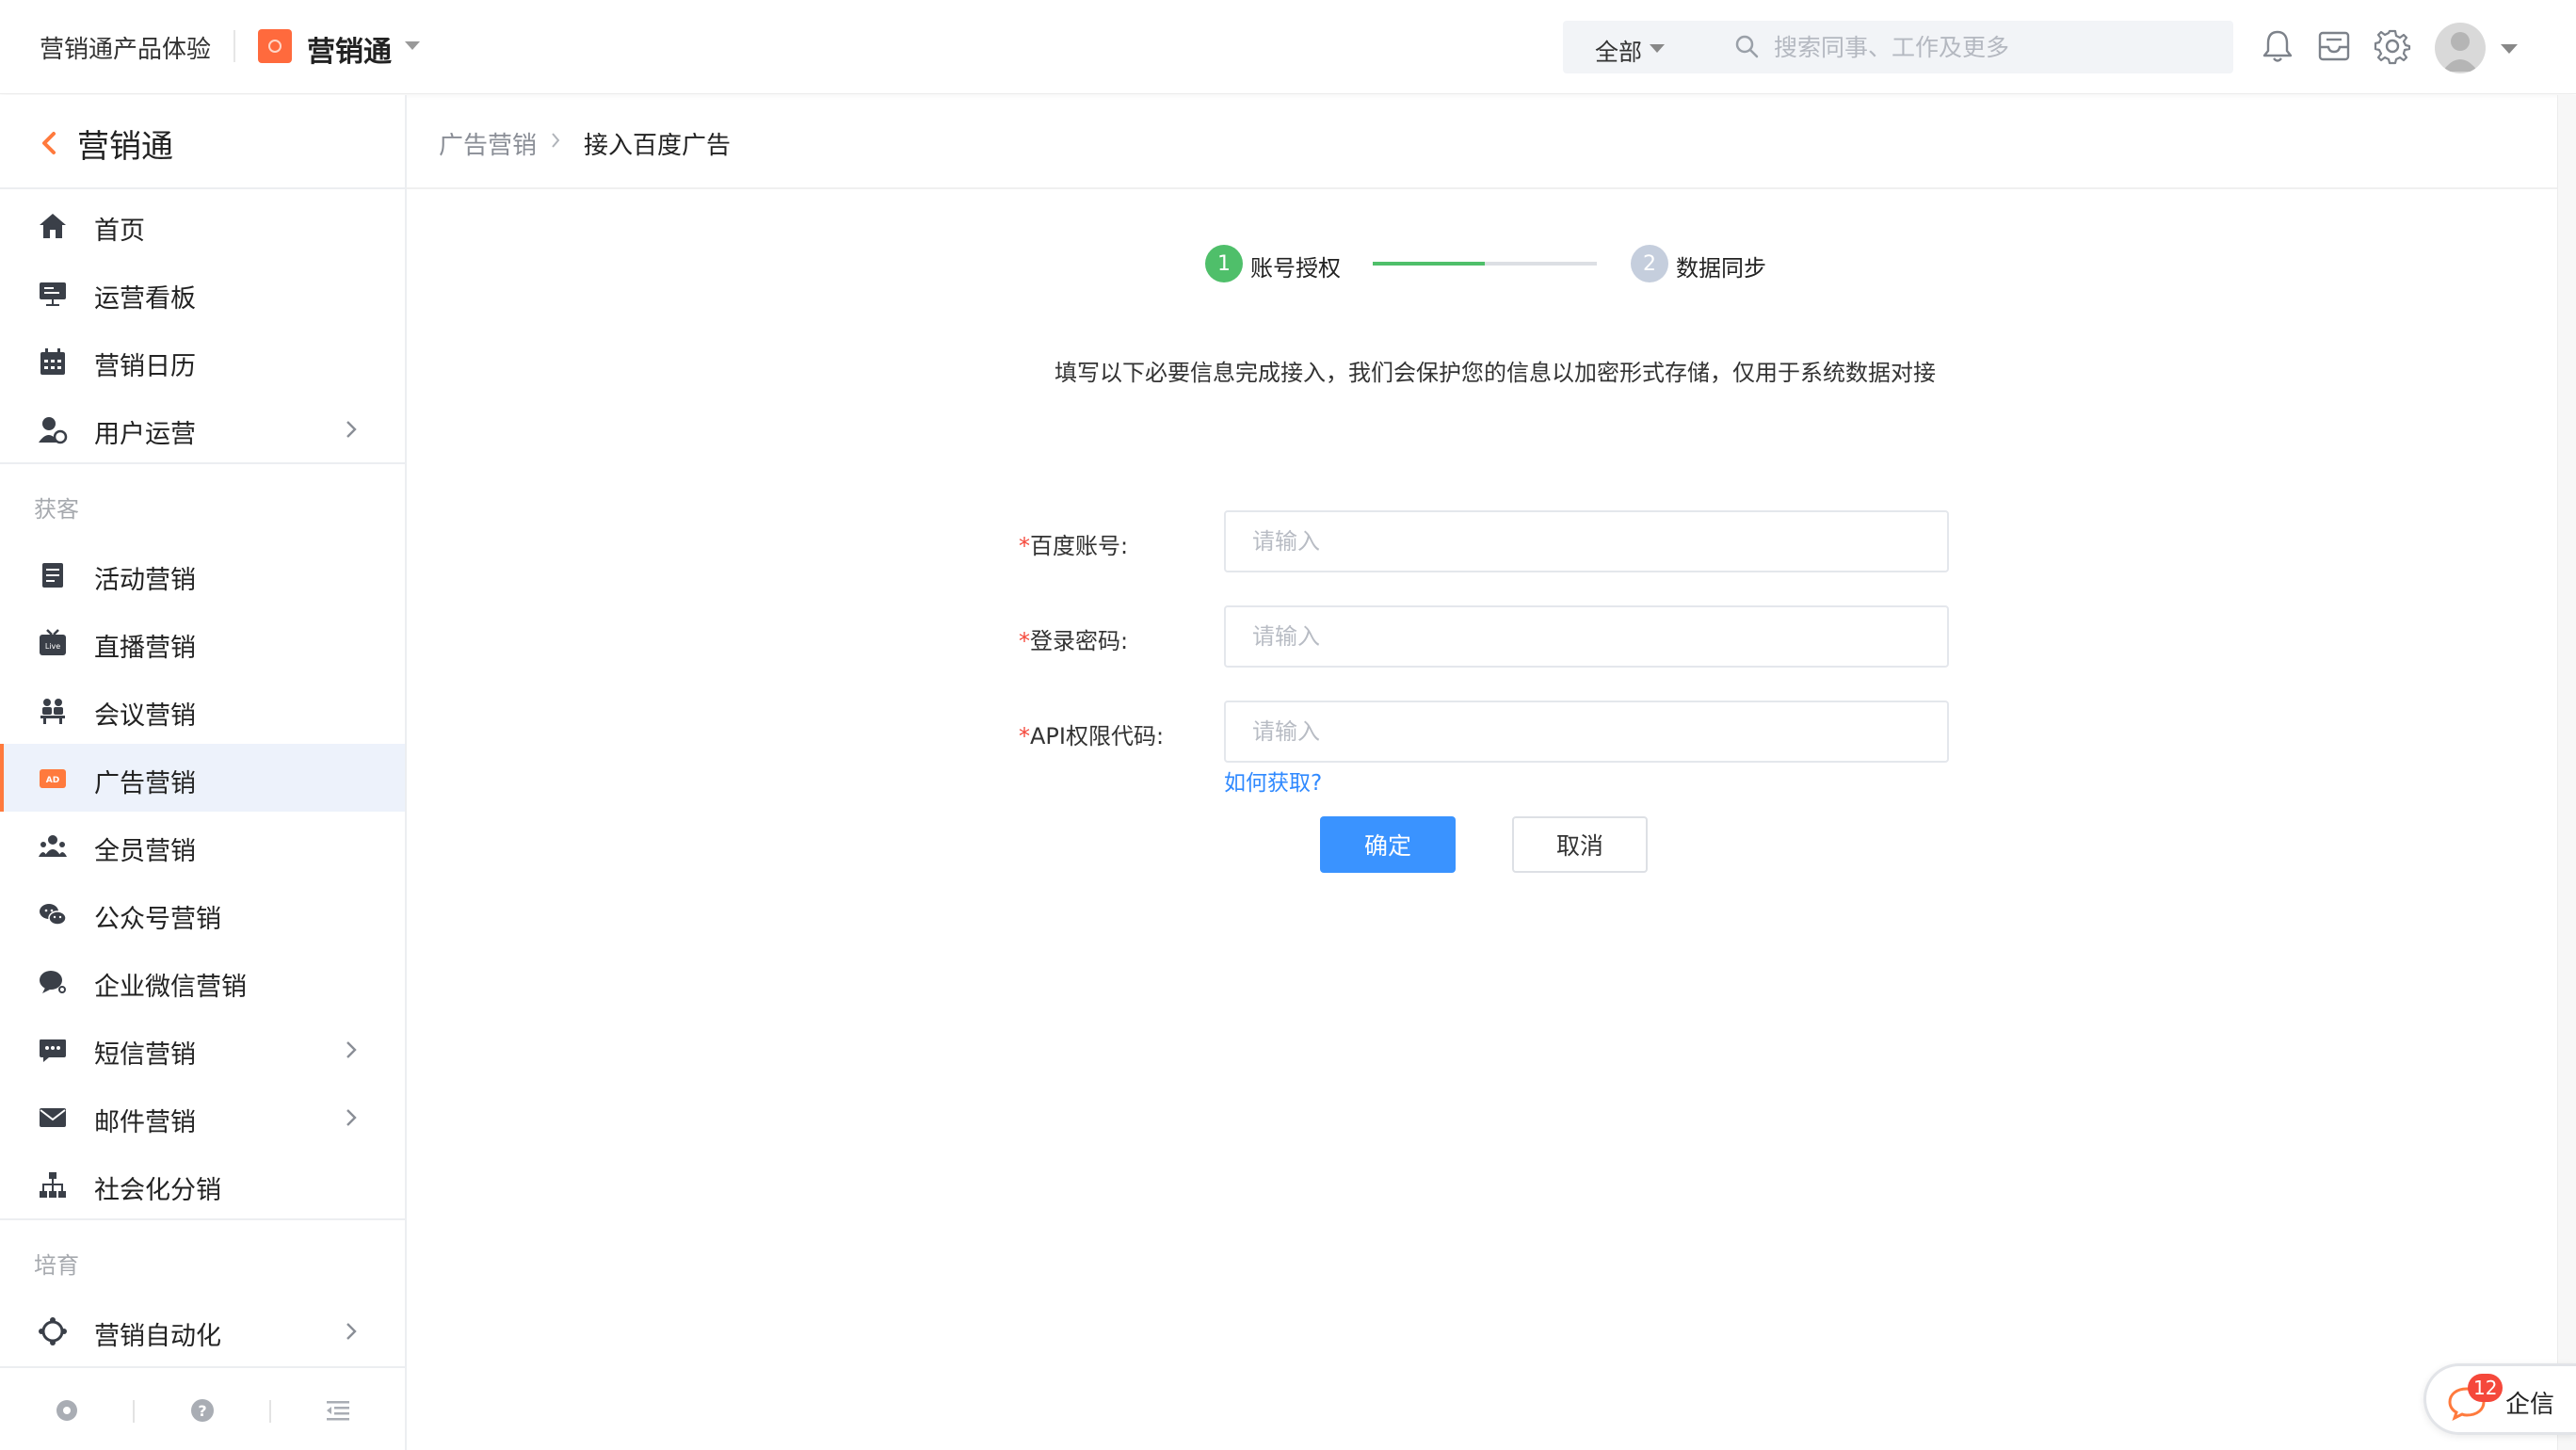 The image size is (2576, 1450). What do you see at coordinates (53, 1117) in the screenshot?
I see `mail-icon` at bounding box center [53, 1117].